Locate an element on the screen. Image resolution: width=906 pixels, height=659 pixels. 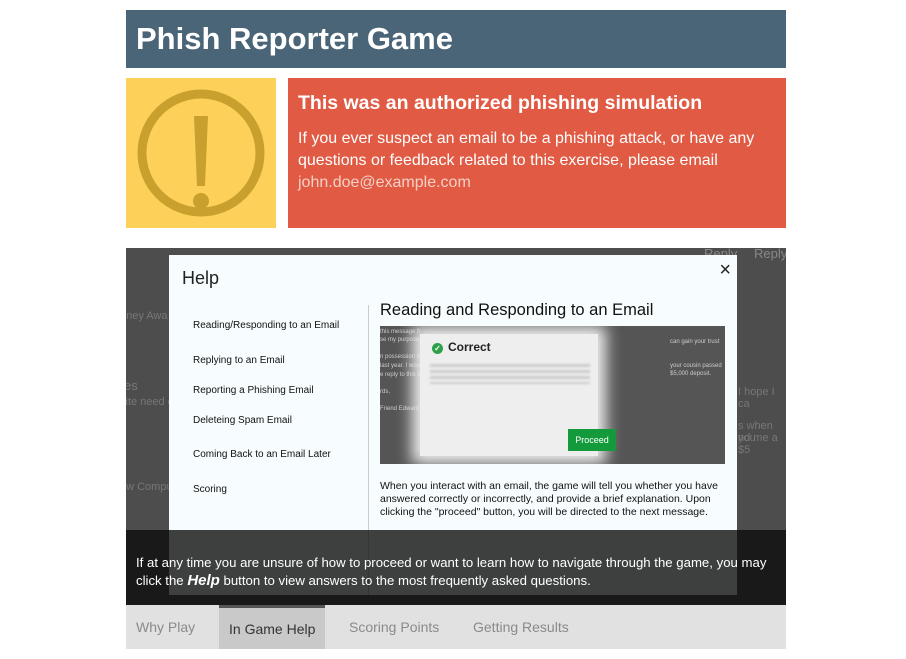
bg-text: ew Compu is located at coordinates (149, 487).